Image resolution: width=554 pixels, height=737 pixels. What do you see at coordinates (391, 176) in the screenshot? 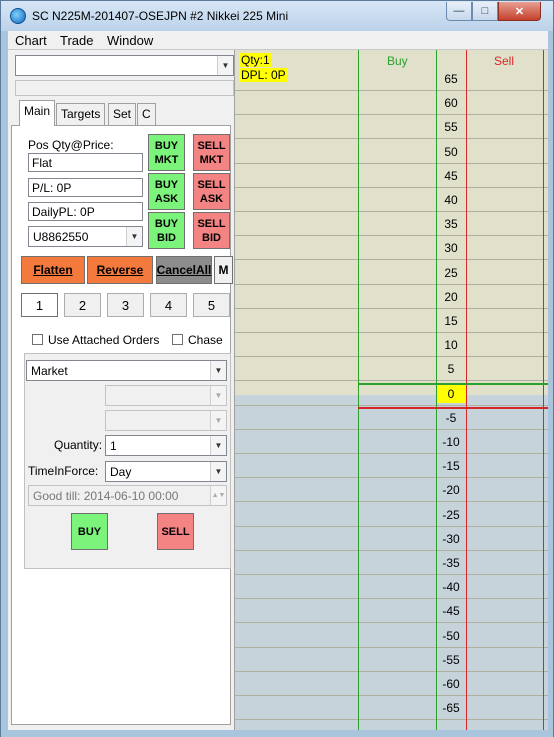
I see `ladder-row: 45` at bounding box center [391, 176].